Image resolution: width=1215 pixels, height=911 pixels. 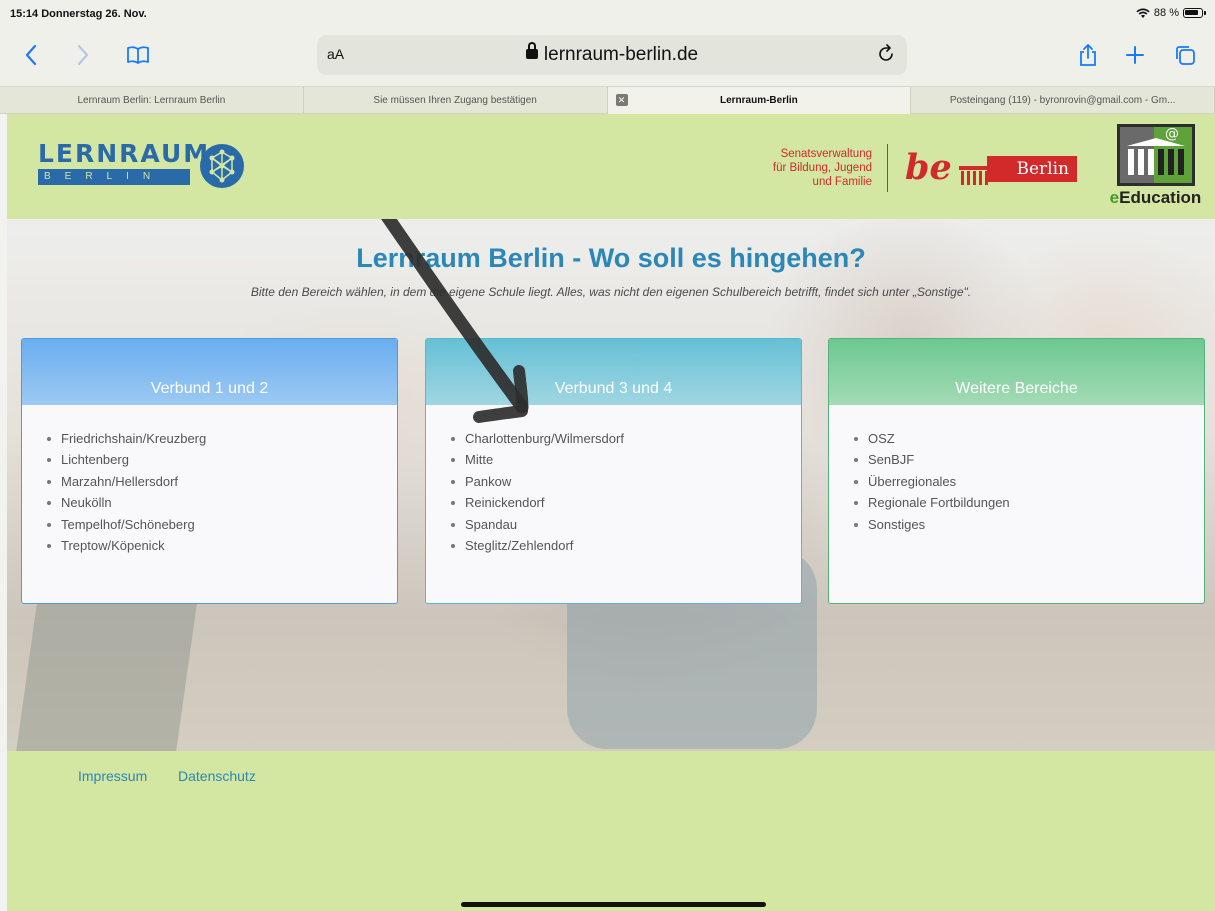 What do you see at coordinates (222, 459) in the screenshot?
I see `list-item: Lichtenberg` at bounding box center [222, 459].